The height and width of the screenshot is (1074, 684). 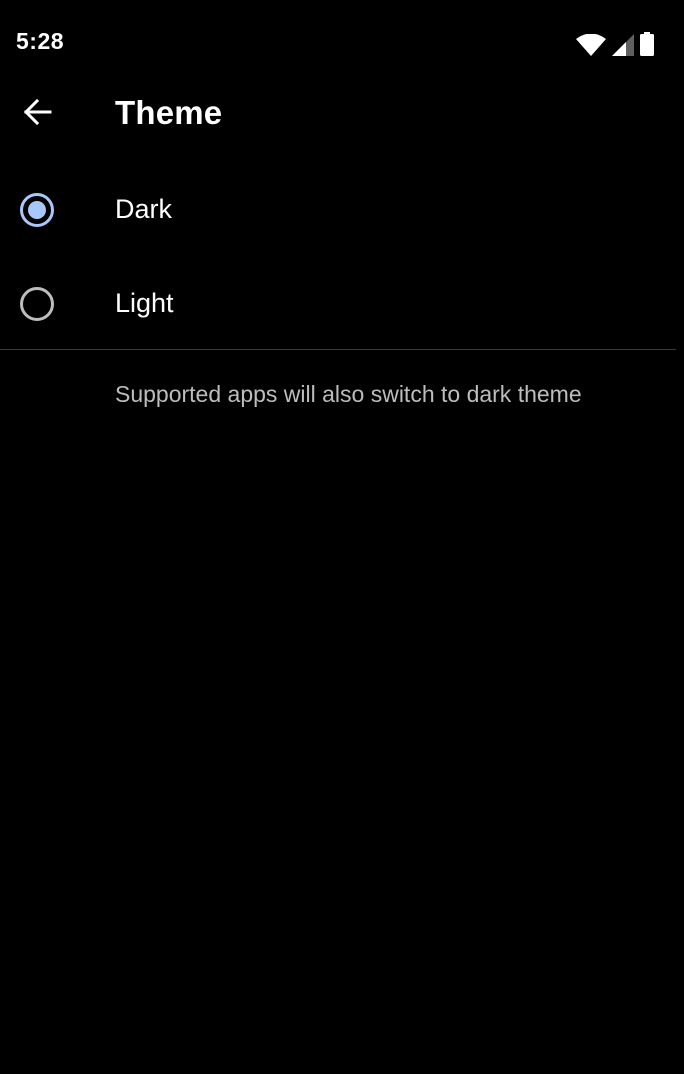 What do you see at coordinates (591, 45) in the screenshot?
I see `wifi-icon` at bounding box center [591, 45].